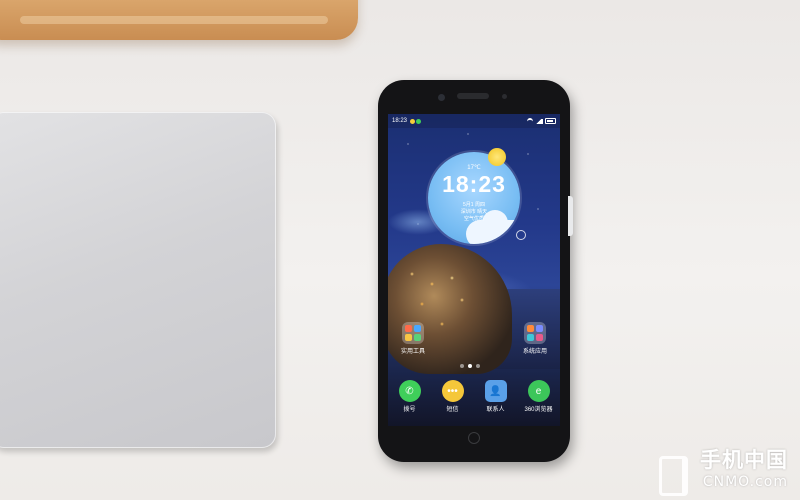 The image size is (800, 500). Describe the element at coordinates (473, 96) in the screenshot. I see `earpiece-speaker` at that location.